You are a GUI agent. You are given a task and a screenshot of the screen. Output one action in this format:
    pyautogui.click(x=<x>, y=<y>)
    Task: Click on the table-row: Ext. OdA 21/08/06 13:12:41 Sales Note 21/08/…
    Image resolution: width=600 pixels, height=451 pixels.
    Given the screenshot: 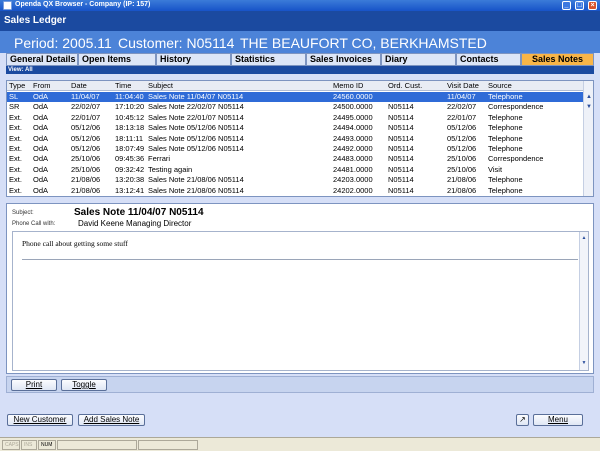 What is the action you would take?
    pyautogui.click(x=295, y=191)
    